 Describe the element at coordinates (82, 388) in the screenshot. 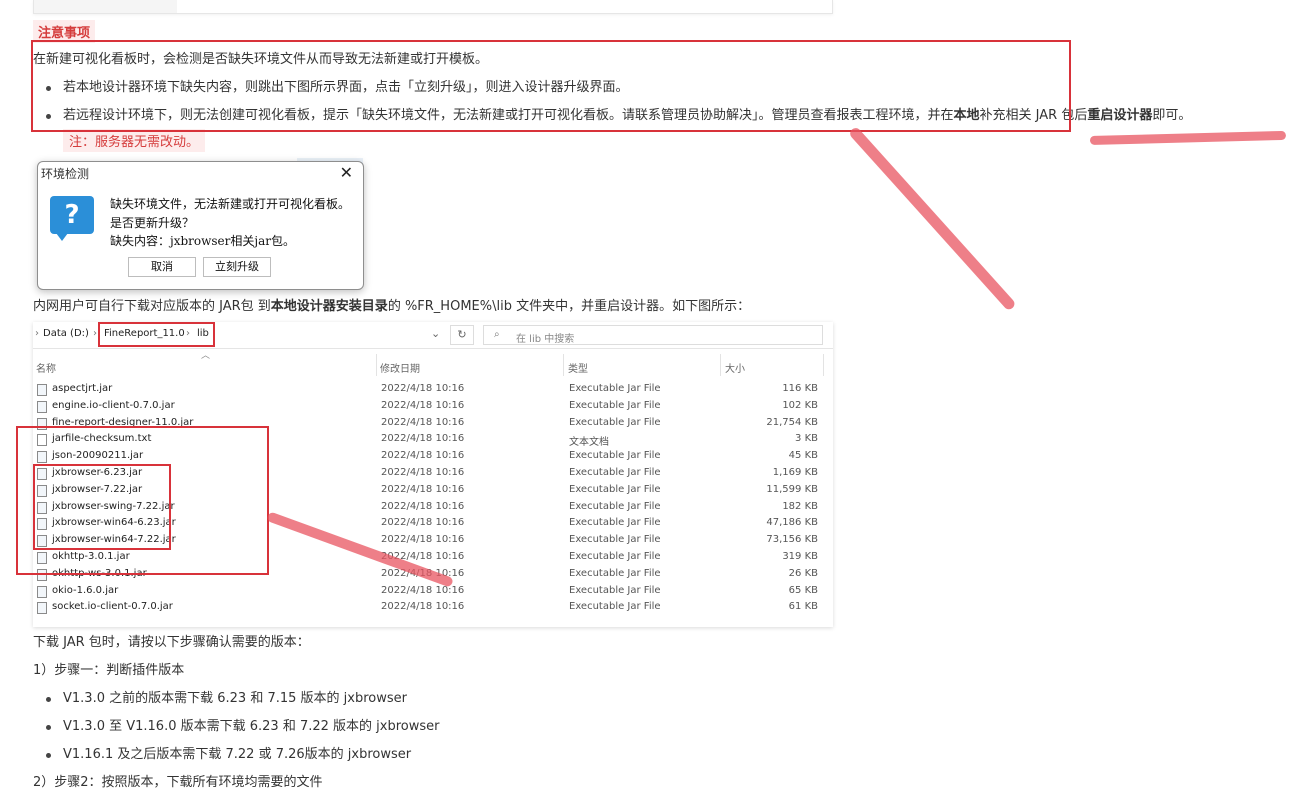

I see `file-name: aspectjrt.jar` at that location.